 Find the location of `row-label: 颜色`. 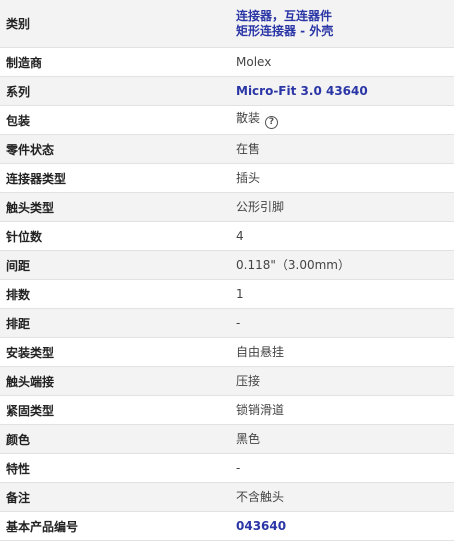

row-label: 颜色 is located at coordinates (18, 439).